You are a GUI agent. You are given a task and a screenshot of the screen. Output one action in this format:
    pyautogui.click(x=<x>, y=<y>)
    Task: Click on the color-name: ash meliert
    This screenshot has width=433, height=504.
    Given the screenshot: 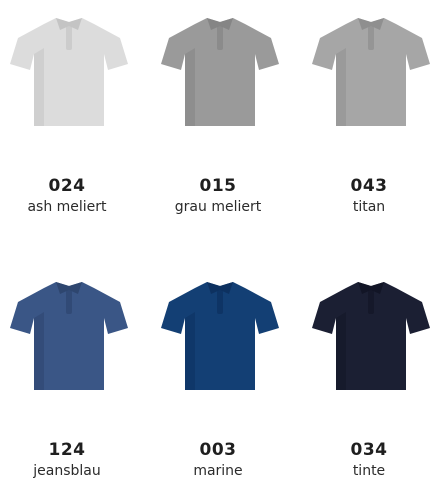 What is the action you would take?
    pyautogui.click(x=67, y=207)
    